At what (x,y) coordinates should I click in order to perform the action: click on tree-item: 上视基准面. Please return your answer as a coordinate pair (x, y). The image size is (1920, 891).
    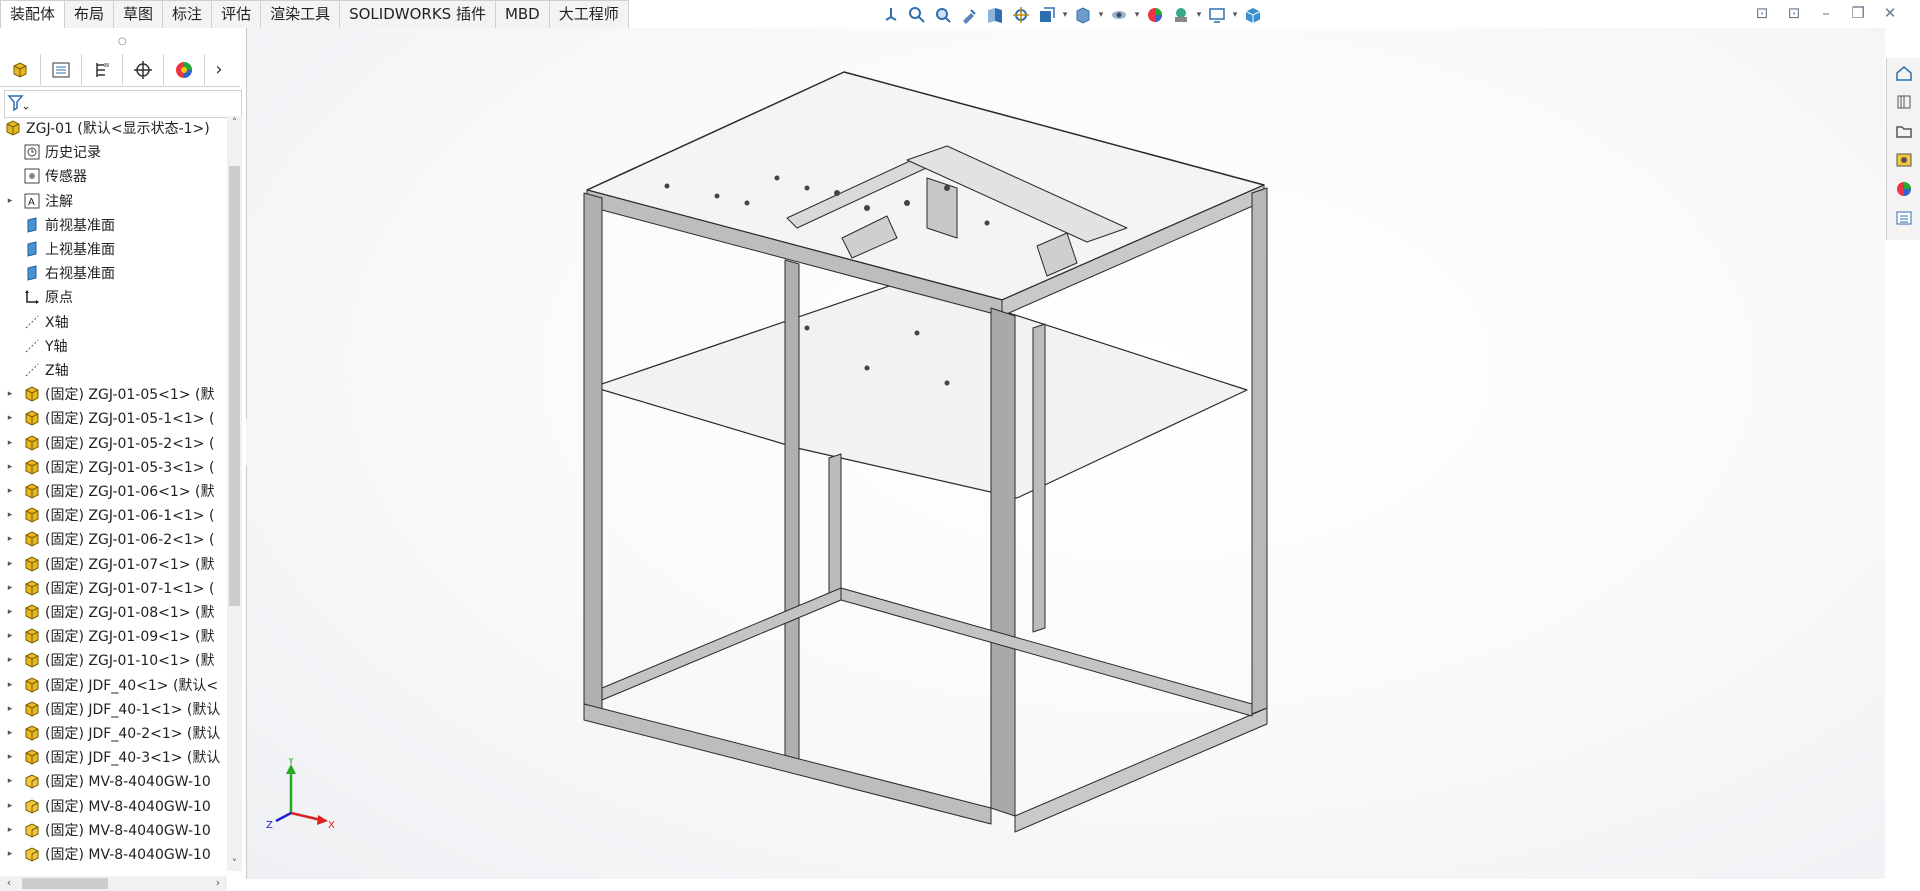
    Looking at the image, I should click on (113, 249).